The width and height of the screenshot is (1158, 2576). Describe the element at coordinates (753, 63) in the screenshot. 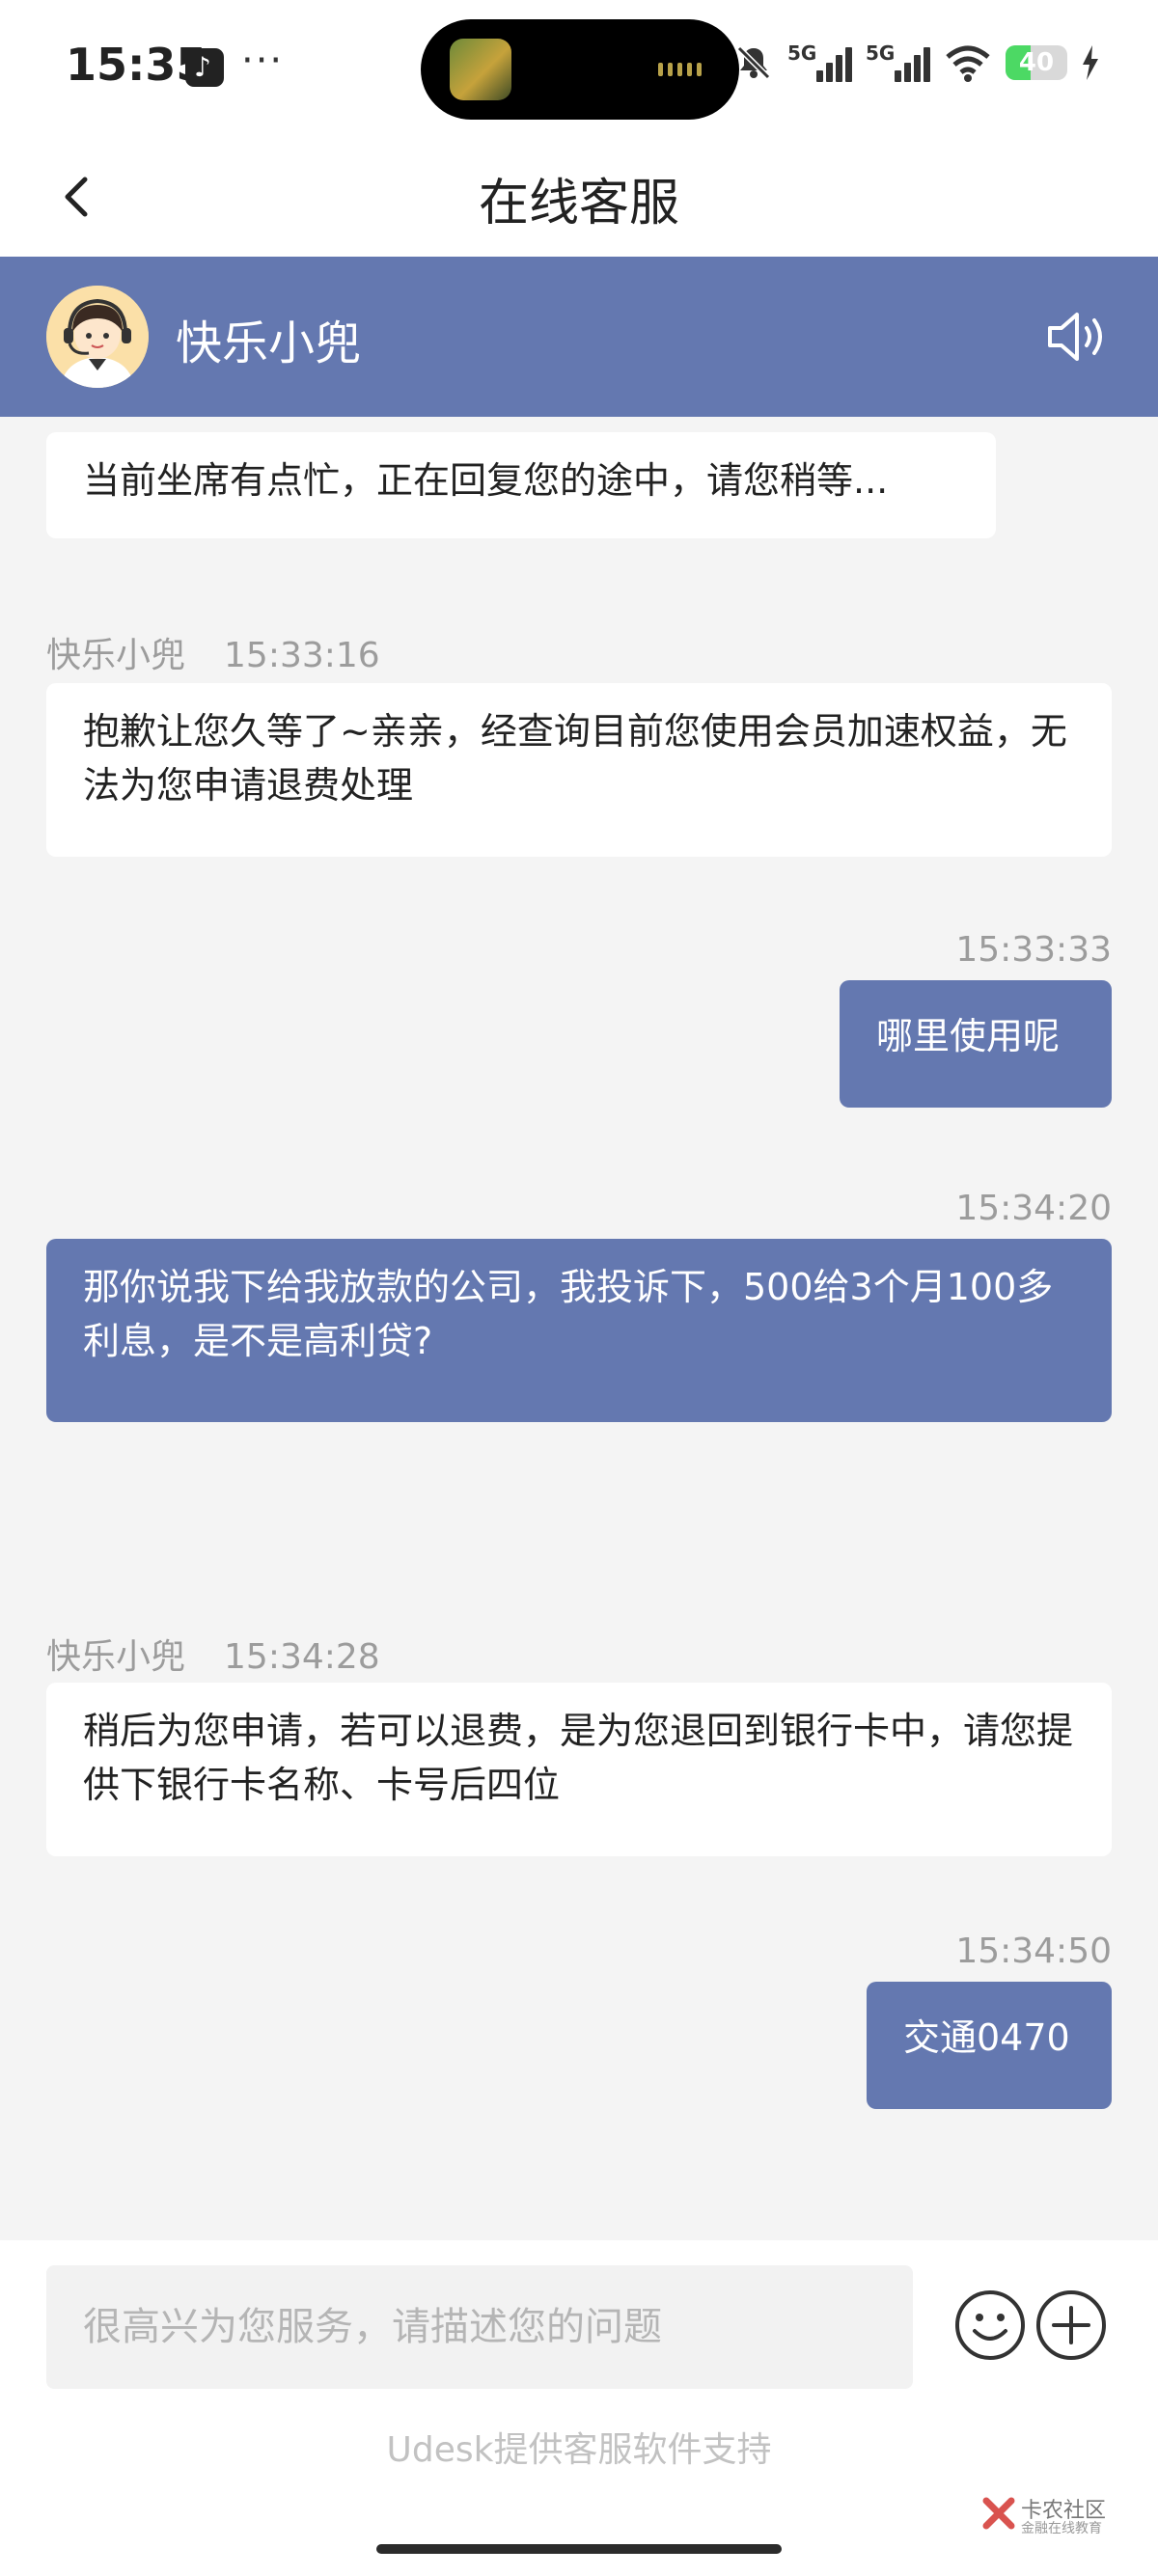

I see `mute-bell-icon` at that location.